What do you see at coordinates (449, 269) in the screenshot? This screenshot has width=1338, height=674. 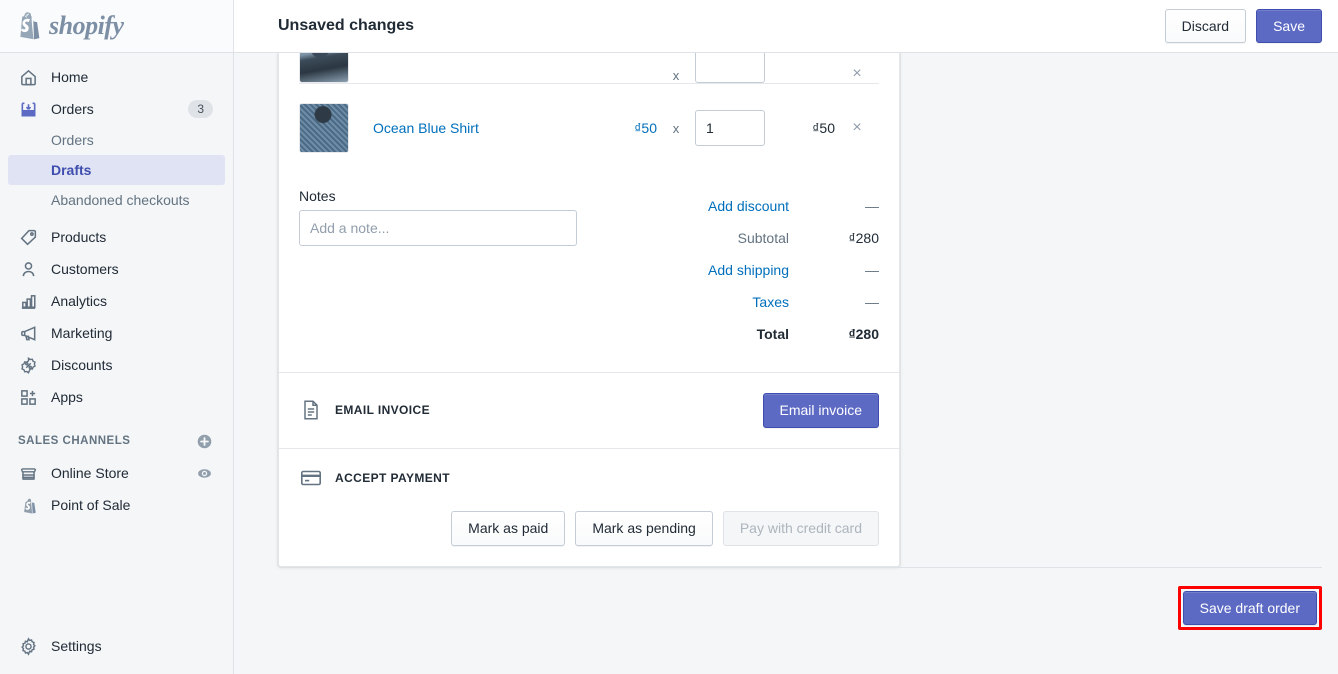 I see `notes-section: Notes` at bounding box center [449, 269].